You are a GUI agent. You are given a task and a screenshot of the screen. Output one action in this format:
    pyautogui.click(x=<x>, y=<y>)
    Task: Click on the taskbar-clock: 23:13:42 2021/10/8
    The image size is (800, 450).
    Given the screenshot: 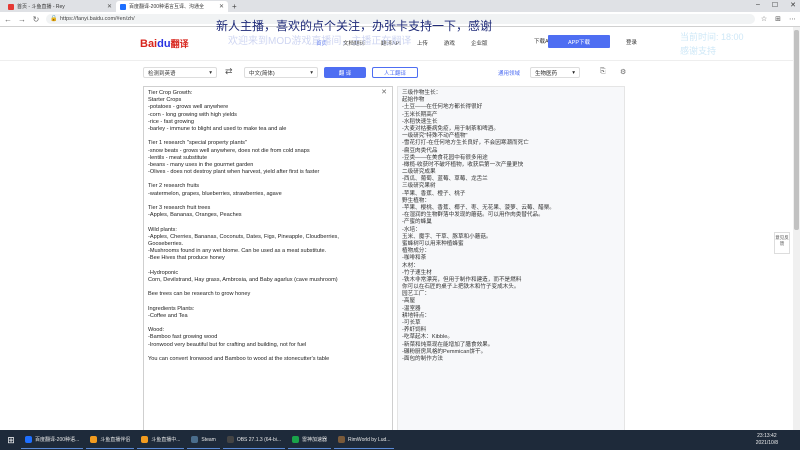 What is the action you would take?
    pyautogui.click(x=767, y=440)
    